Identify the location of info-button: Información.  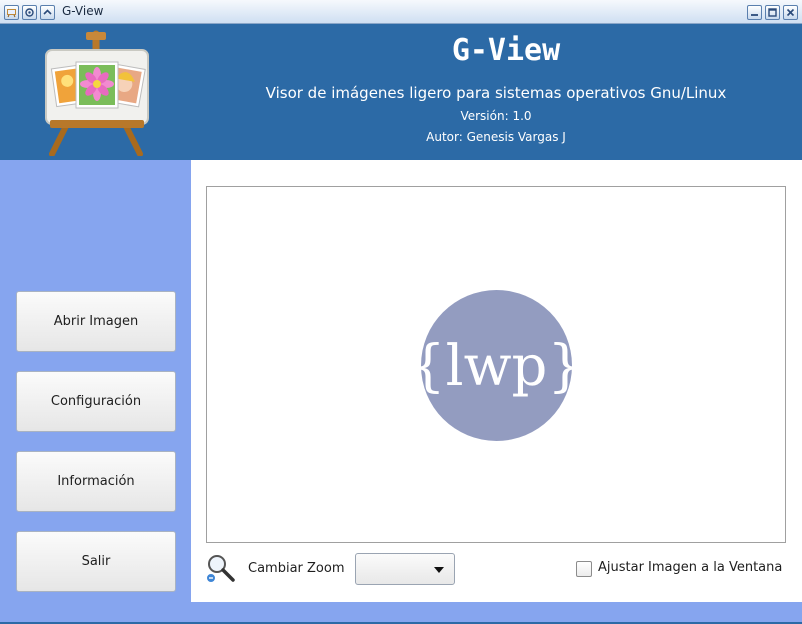
(96, 481).